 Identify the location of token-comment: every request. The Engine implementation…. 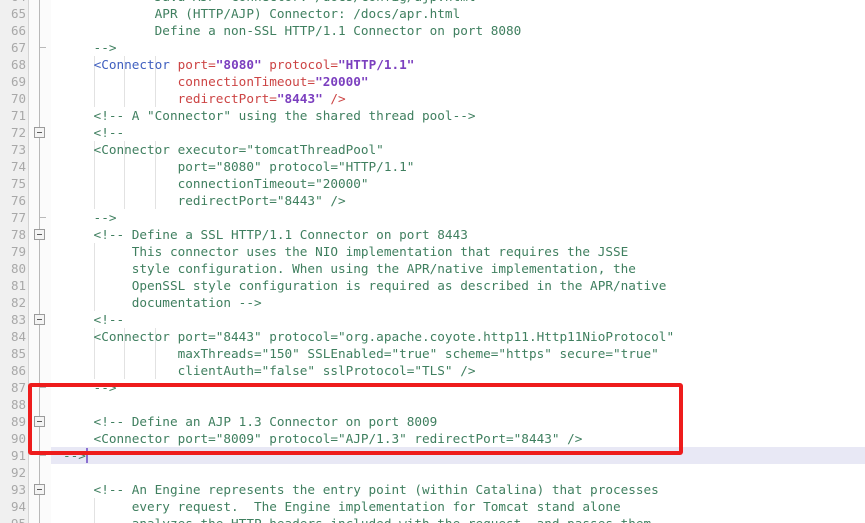
(342, 506).